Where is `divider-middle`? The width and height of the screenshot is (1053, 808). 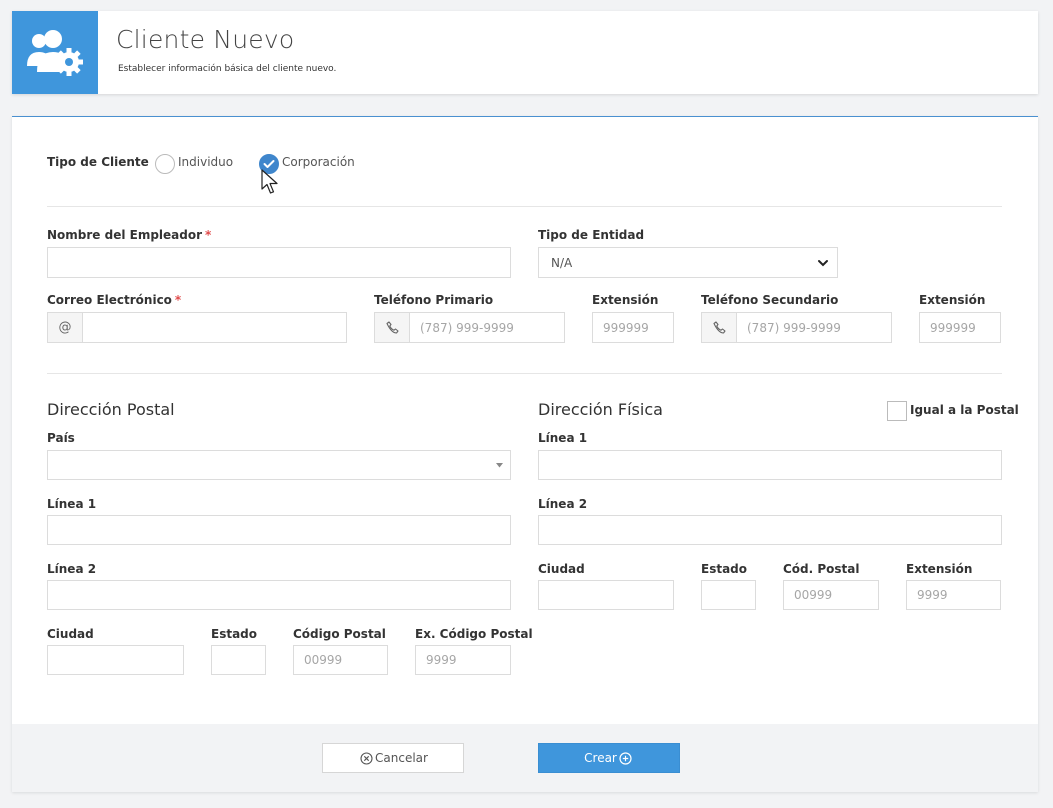 divider-middle is located at coordinates (524, 373).